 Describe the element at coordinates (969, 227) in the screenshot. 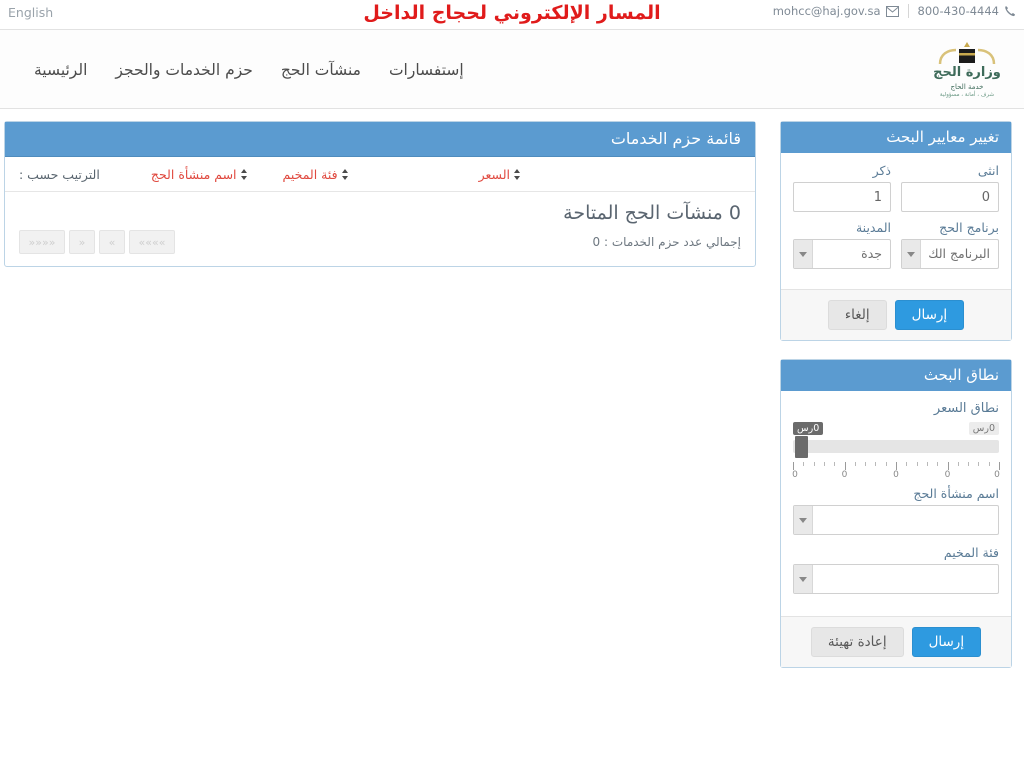

I see `program-label: برنامج الحج` at that location.